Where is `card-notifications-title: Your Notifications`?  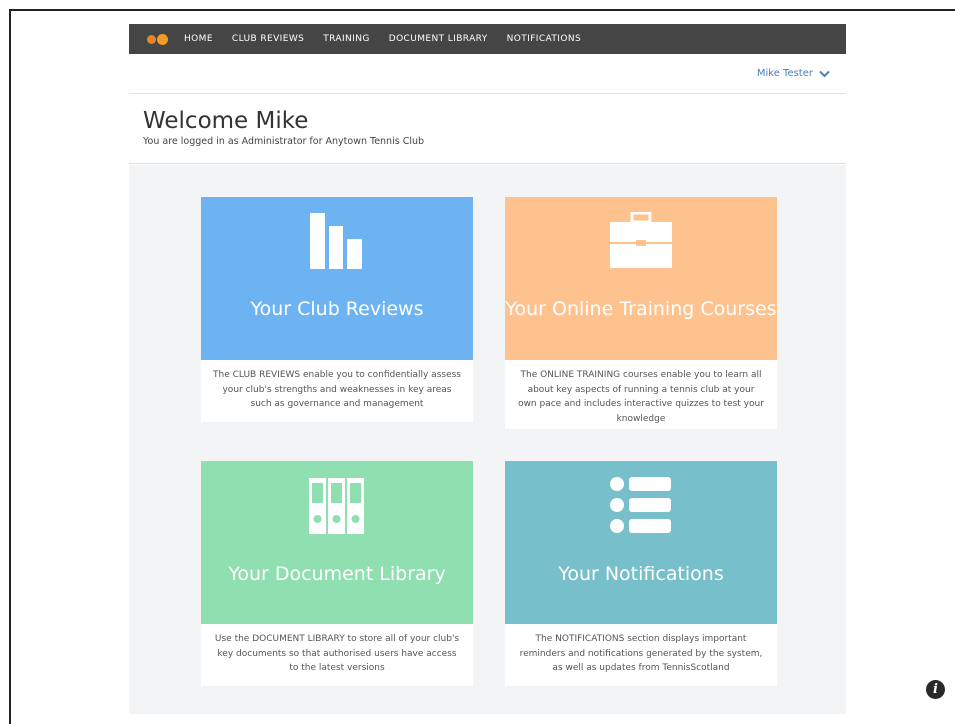 card-notifications-title: Your Notifications is located at coordinates (641, 574).